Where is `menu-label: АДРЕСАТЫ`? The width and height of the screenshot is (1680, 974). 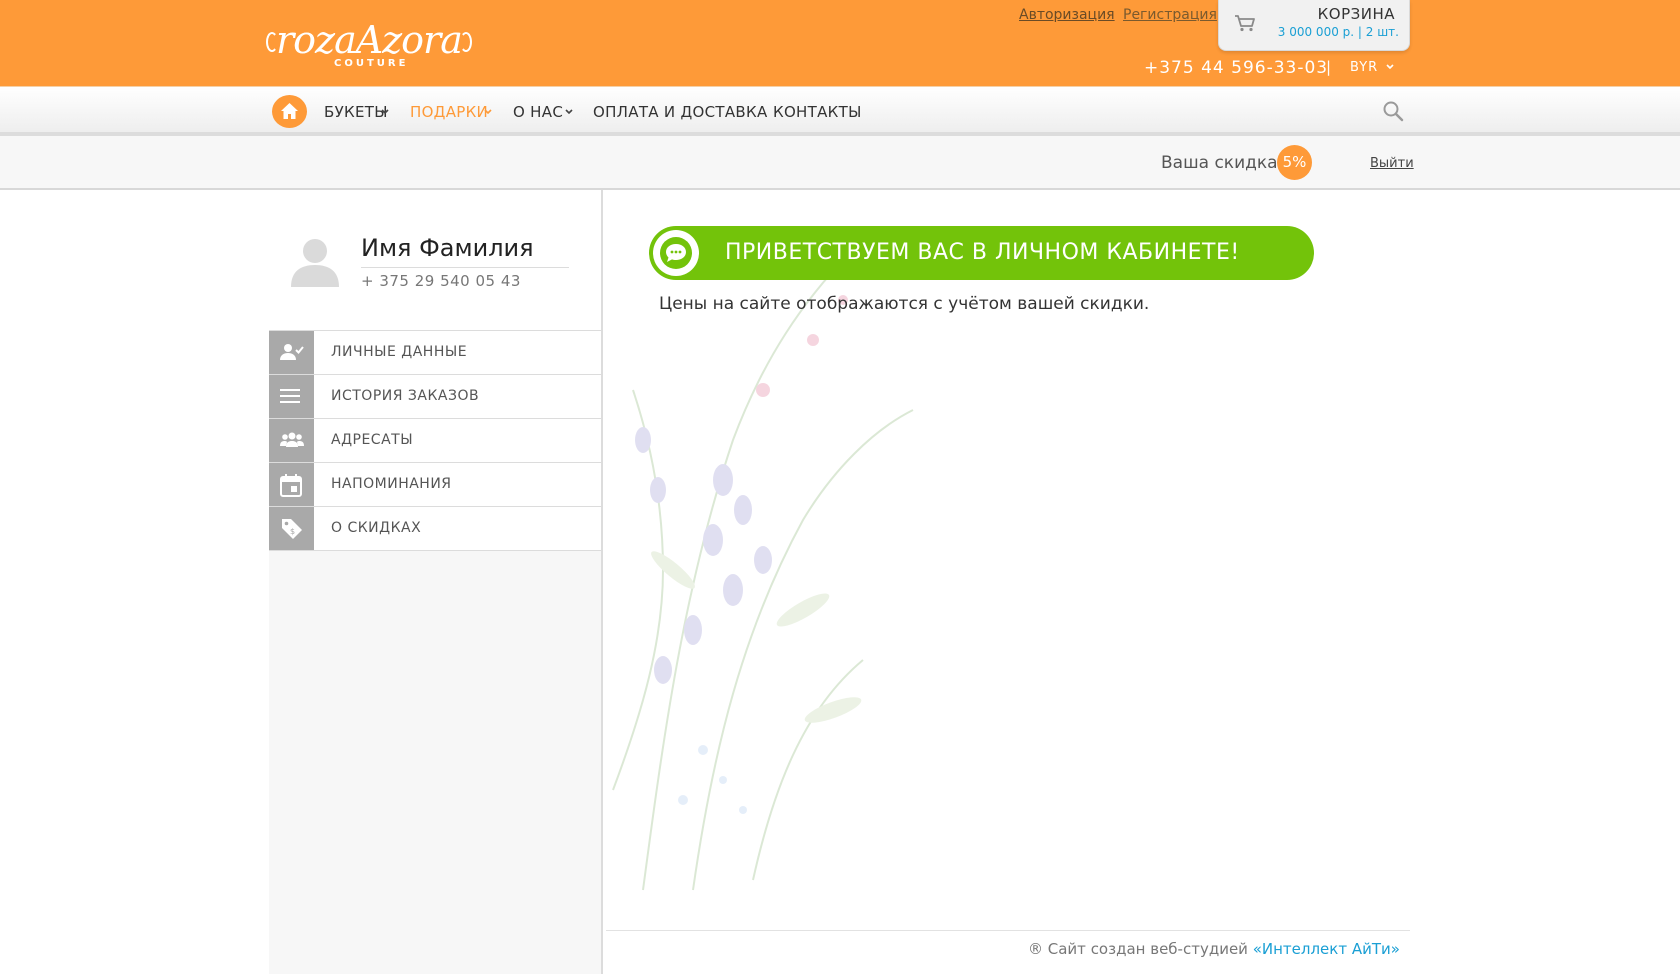 menu-label: АДРЕСАТЫ is located at coordinates (372, 440).